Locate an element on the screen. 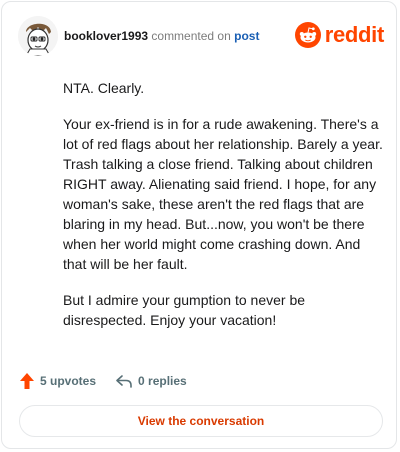 Image resolution: width=400 pixels, height=452 pixels. comment-header: booklover1993 commented on post reddit is located at coordinates (201, 36).